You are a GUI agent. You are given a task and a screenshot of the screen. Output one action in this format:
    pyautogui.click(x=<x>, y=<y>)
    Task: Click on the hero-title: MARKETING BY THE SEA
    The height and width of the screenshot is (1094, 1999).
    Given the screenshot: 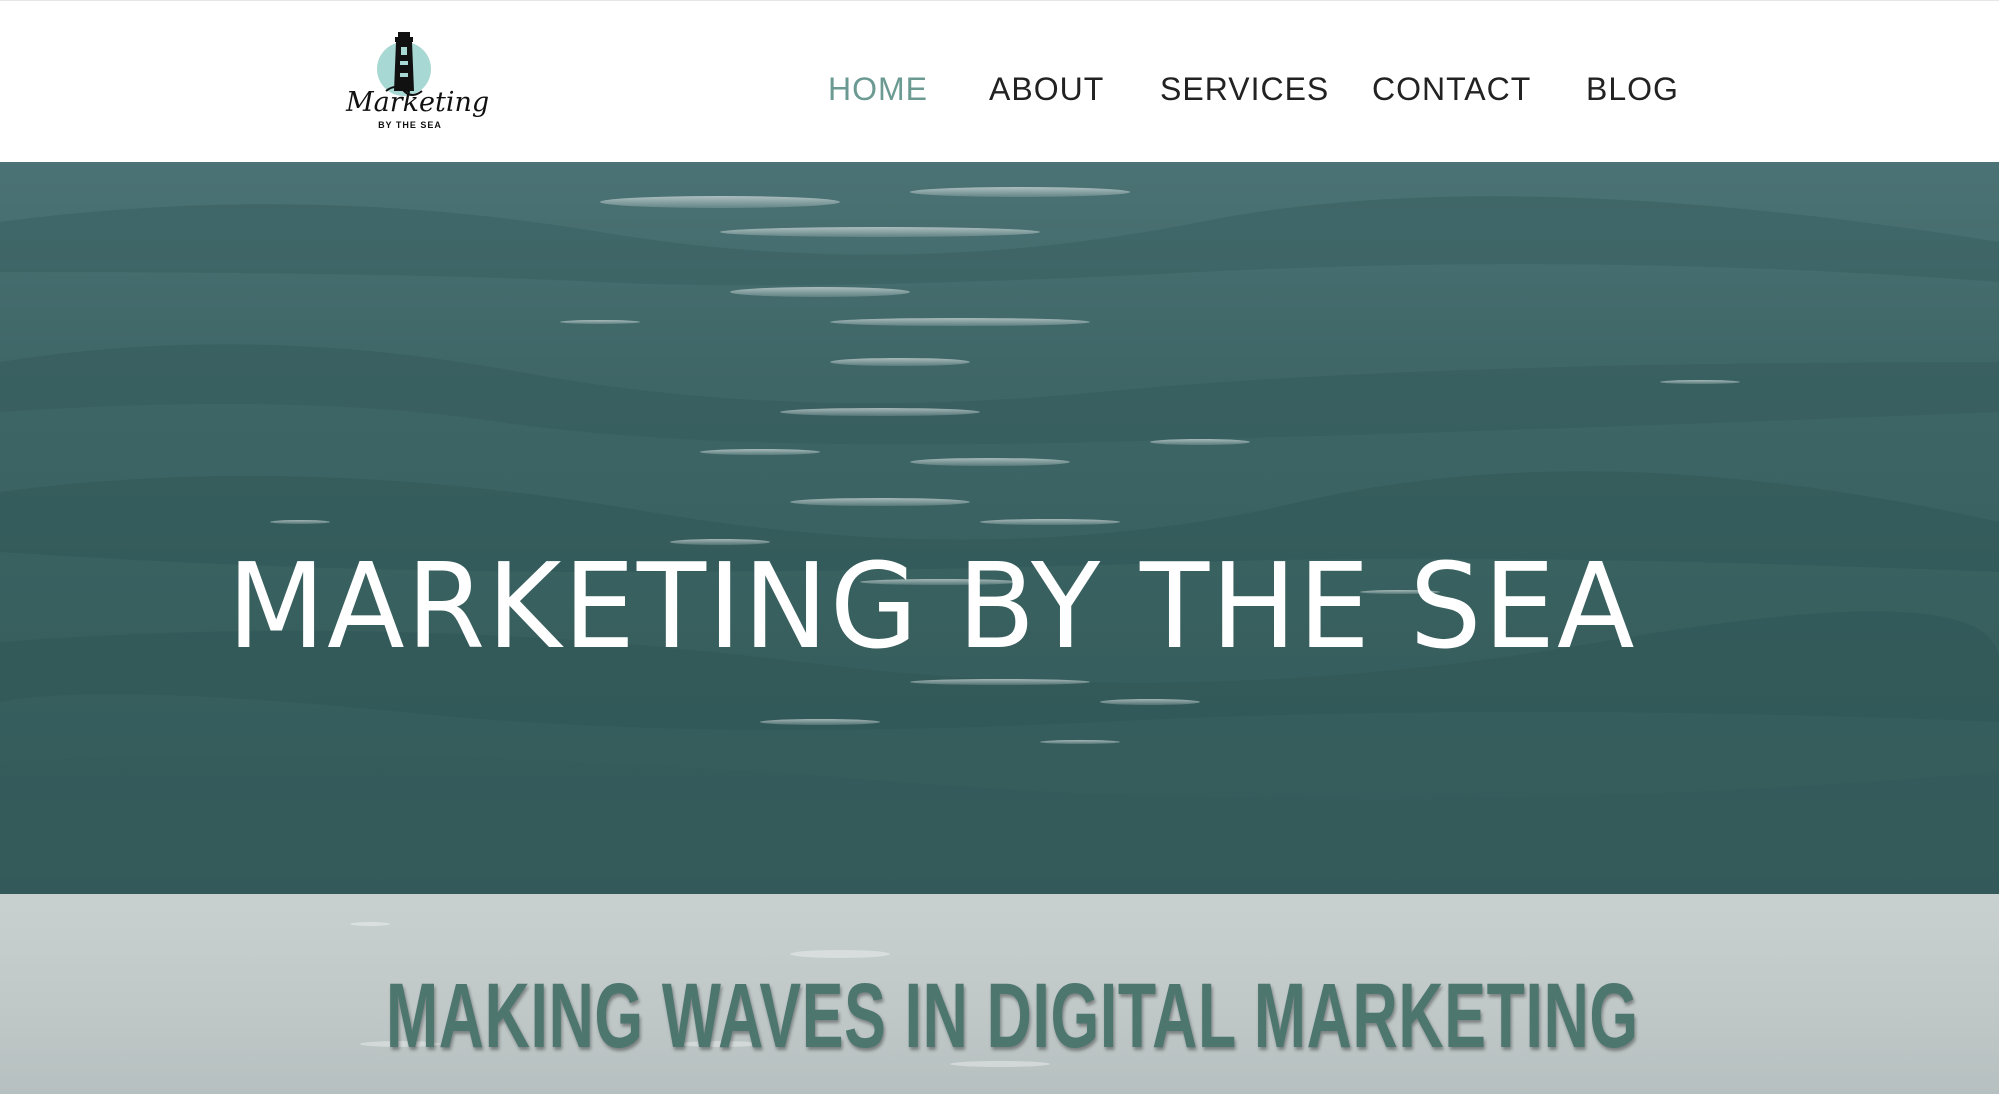 What is the action you would take?
    pyautogui.click(x=994, y=606)
    